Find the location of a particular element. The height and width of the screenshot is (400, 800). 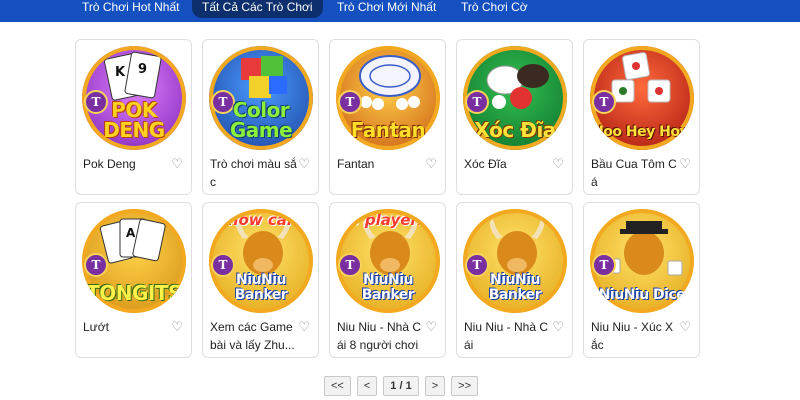

last-page-button: >> is located at coordinates (464, 386).